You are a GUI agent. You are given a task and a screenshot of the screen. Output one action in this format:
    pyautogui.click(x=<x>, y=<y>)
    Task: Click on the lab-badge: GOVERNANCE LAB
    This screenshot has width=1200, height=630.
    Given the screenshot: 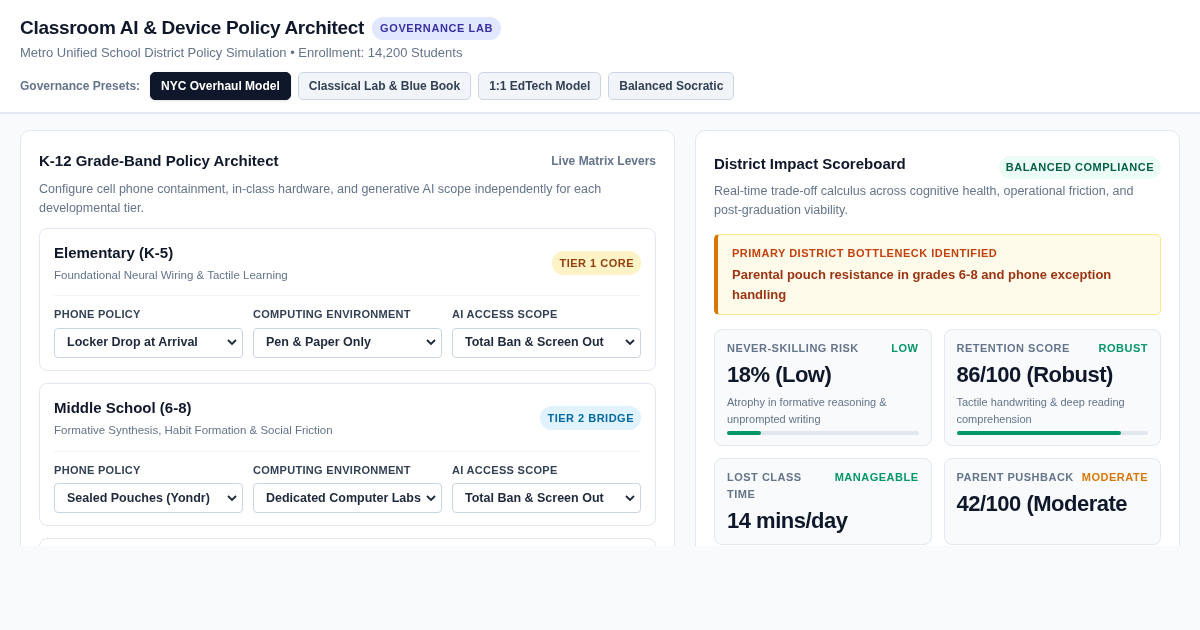 What is the action you would take?
    pyautogui.click(x=436, y=28)
    